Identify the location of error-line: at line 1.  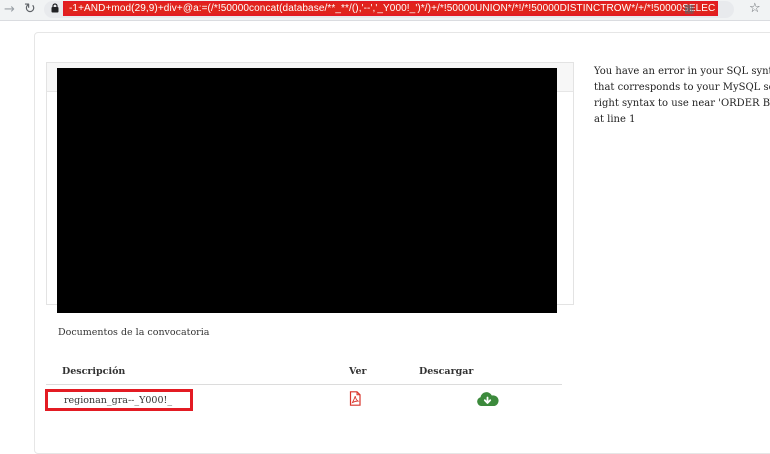
(615, 119).